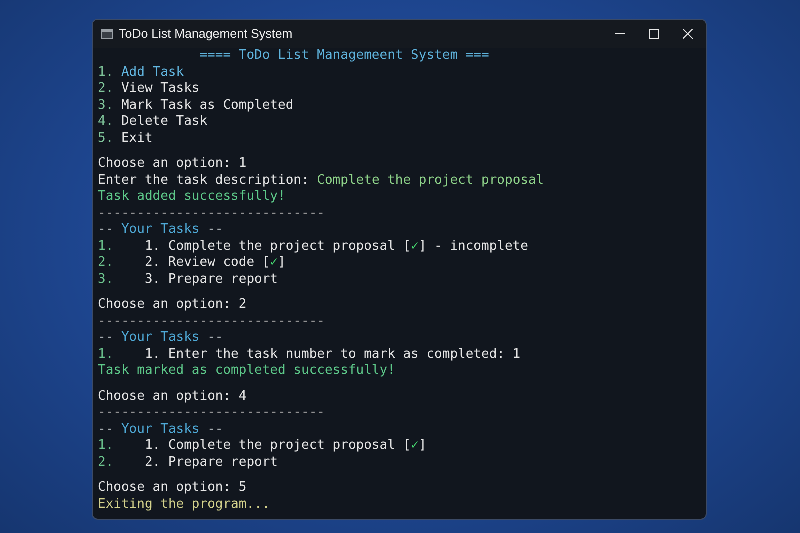 The image size is (800, 533). Describe the element at coordinates (172, 487) in the screenshot. I see `prompt-text: Choose an option: 5` at that location.